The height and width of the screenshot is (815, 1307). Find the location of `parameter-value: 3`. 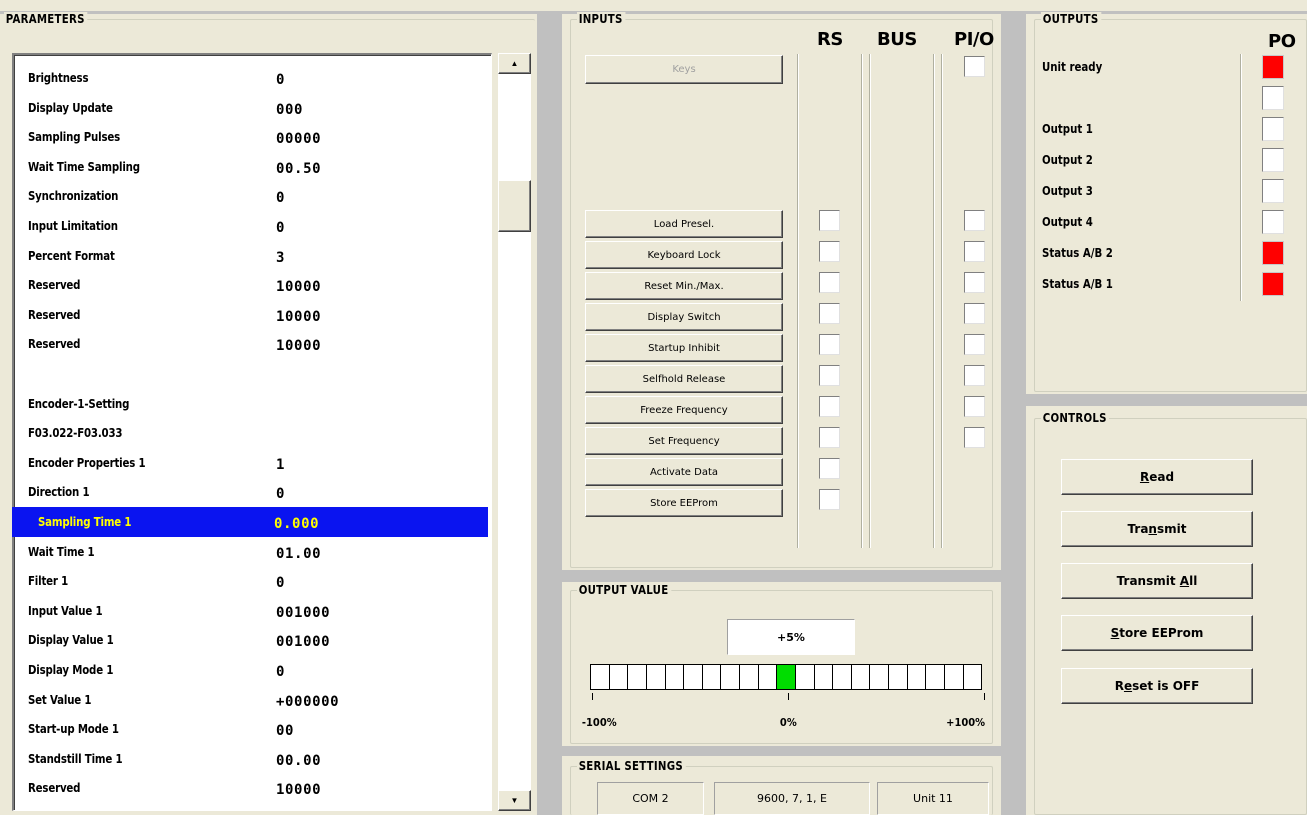

parameter-value: 3 is located at coordinates (280, 258).